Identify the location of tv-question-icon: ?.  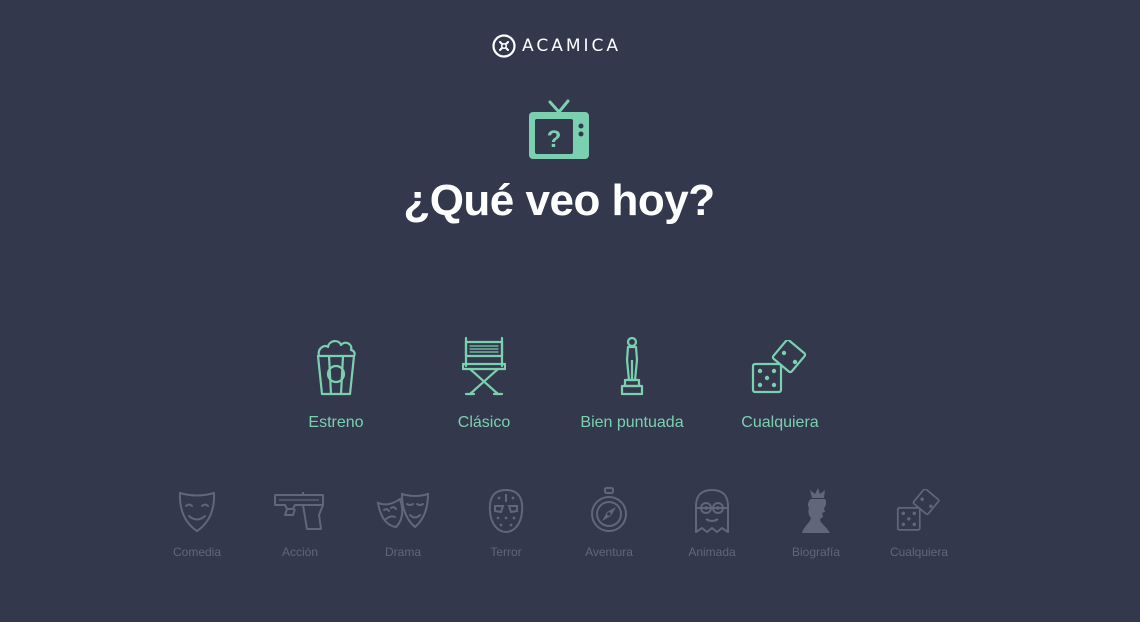
(559, 132).